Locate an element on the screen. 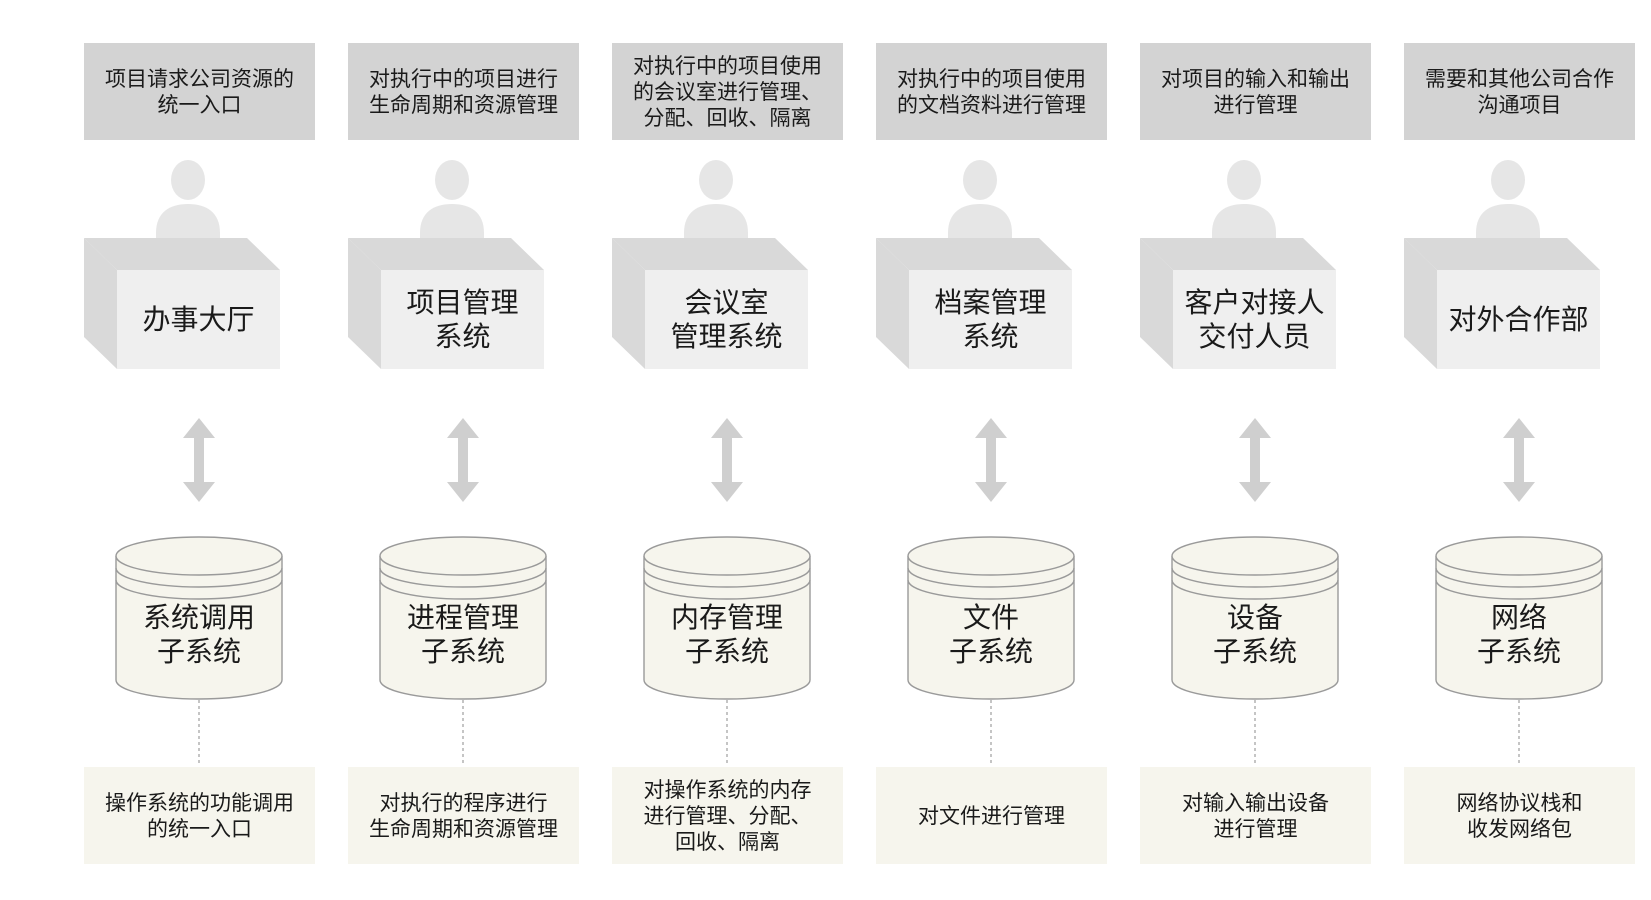  top-description-text: 对执行中的项目使用 的文档资料进行管理 is located at coordinates (991, 91).